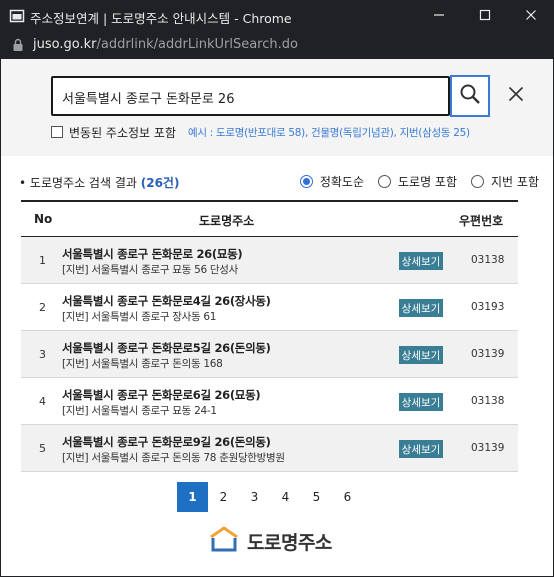 Image resolution: width=554 pixels, height=577 pixels. I want to click on row-number: 2, so click(42, 307).